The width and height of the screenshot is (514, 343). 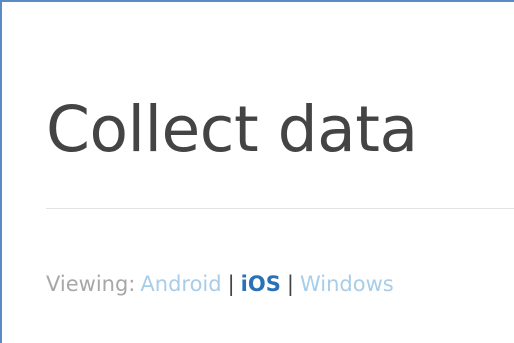 What do you see at coordinates (280, 208) in the screenshot?
I see `title-divider` at bounding box center [280, 208].